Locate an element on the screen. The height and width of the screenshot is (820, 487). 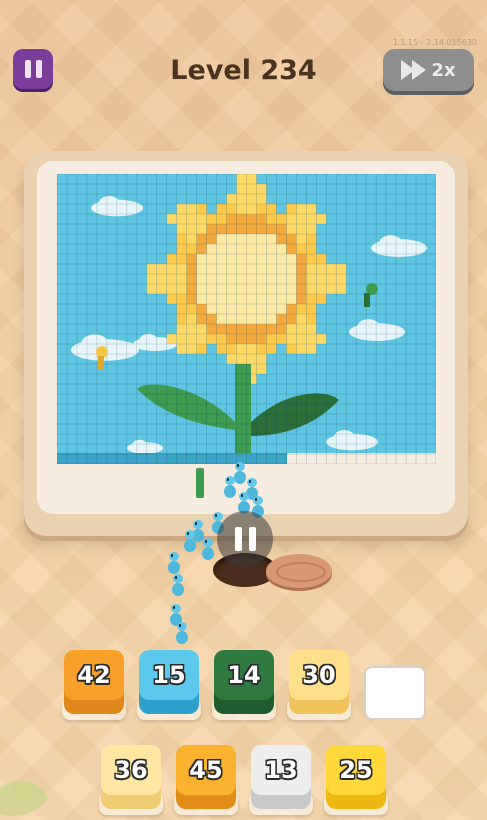
color-slot: 14 is located at coordinates (244, 685).